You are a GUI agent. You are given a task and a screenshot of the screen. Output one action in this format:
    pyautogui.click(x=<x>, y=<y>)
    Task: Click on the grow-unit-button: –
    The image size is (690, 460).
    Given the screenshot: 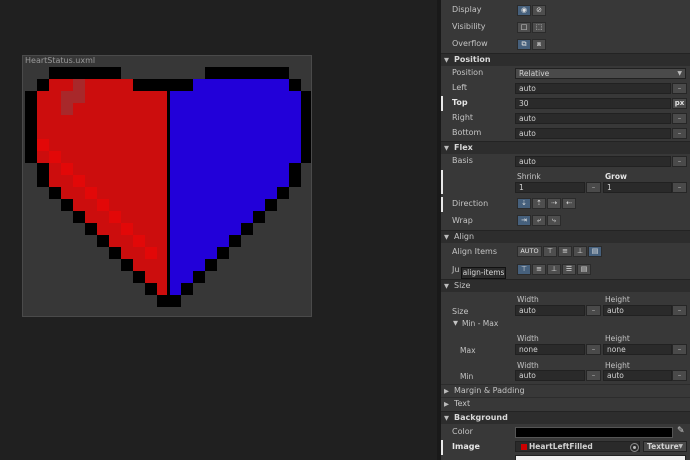 What is the action you would take?
    pyautogui.click(x=679, y=187)
    